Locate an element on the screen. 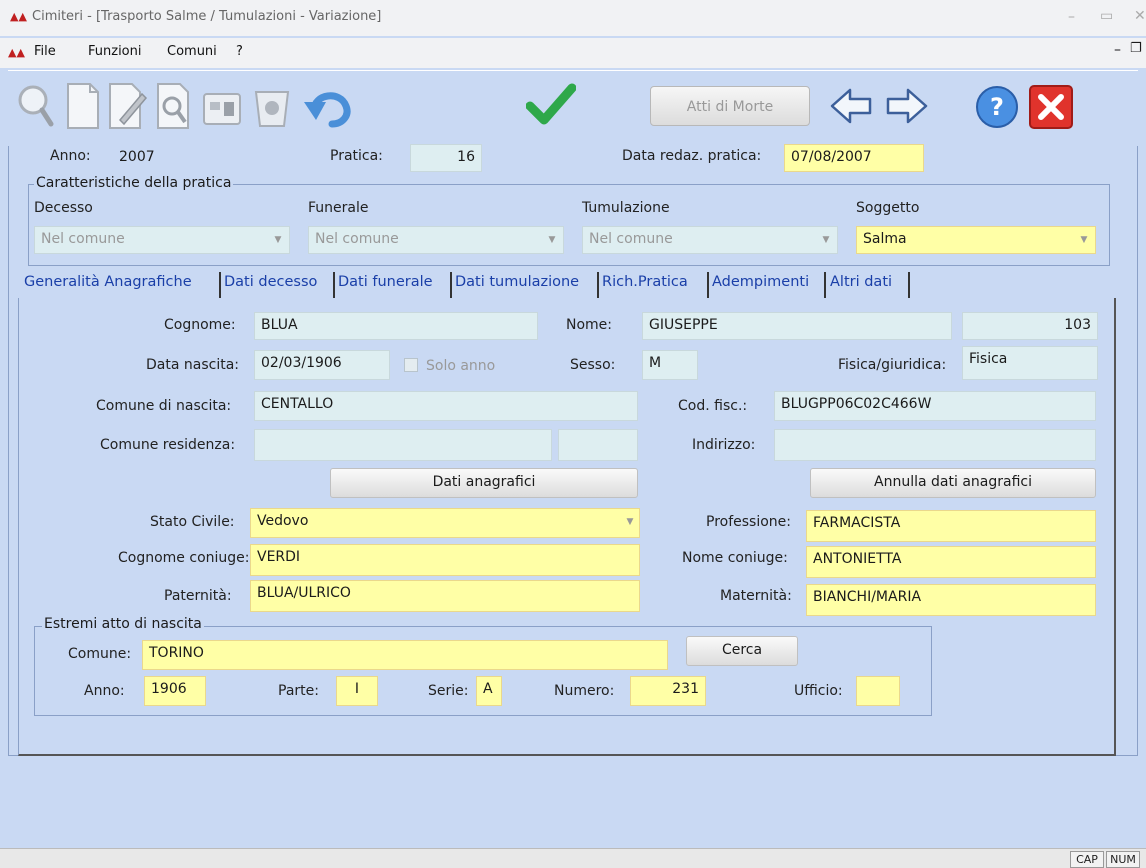  numero-label: Numero: is located at coordinates (584, 691).